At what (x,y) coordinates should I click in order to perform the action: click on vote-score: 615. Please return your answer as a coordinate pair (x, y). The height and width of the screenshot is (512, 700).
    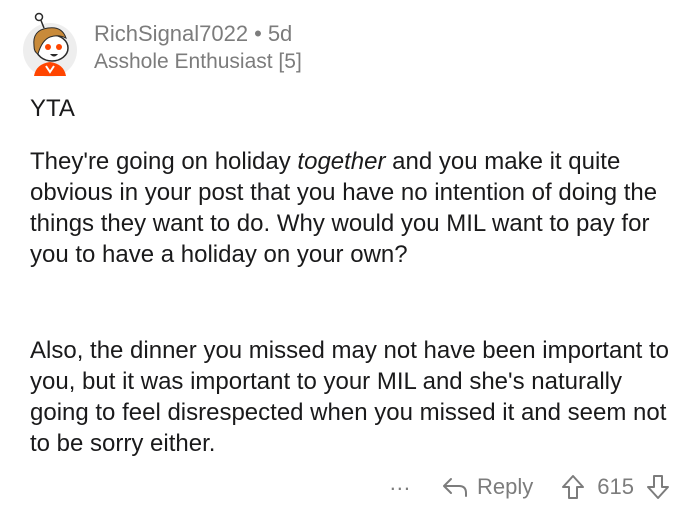
    Looking at the image, I should click on (615, 486).